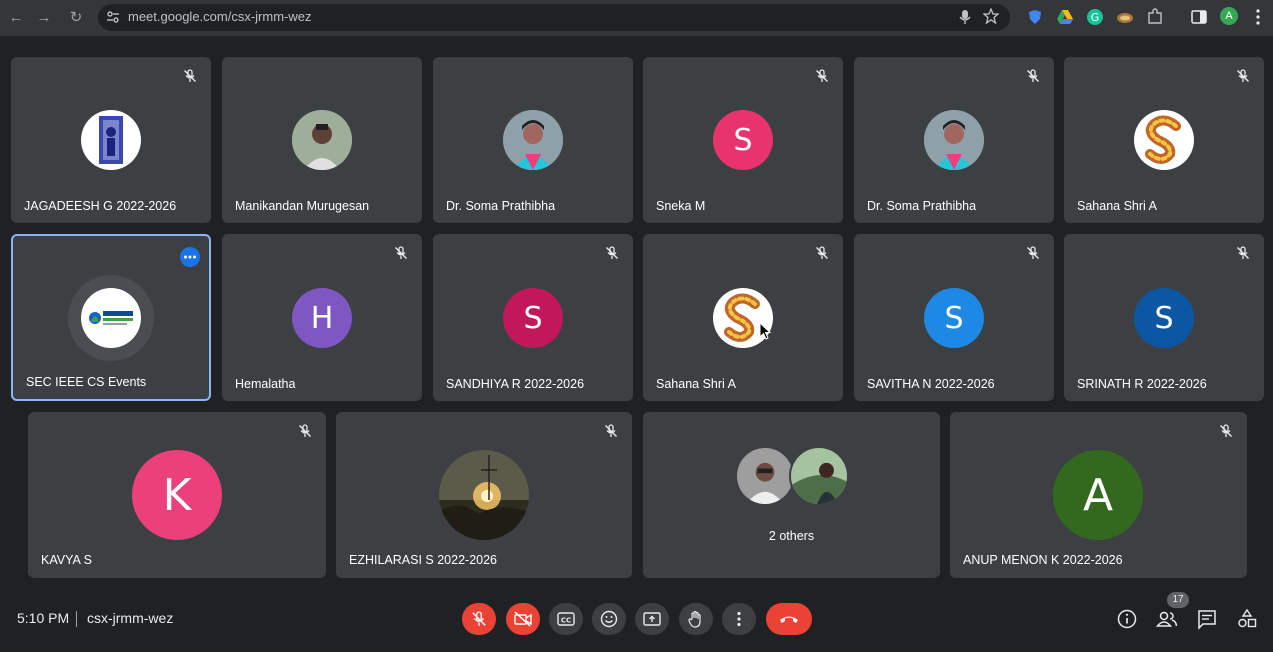 This screenshot has width=1273, height=652. I want to click on browser-toolbar: ← → ↻ meet.google.com/csx-jrmm-wez G A, so click(636, 18).